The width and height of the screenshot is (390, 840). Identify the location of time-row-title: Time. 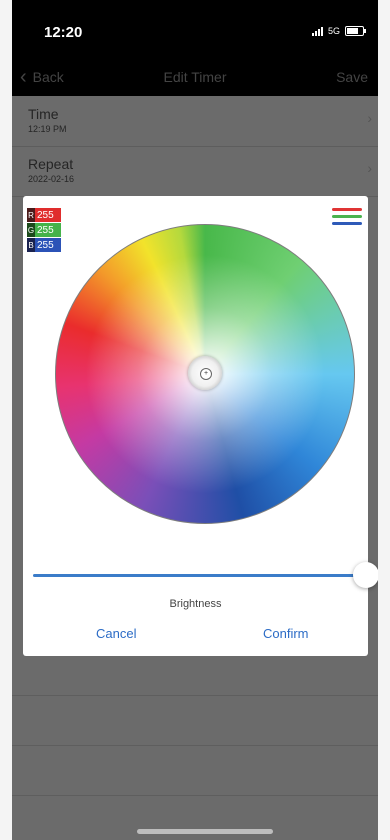
(43, 114).